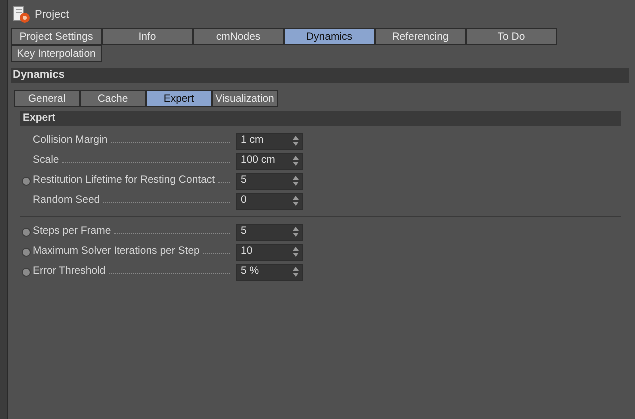 Image resolution: width=635 pixels, height=419 pixels. I want to click on number-field: 1 cm, so click(269, 141).